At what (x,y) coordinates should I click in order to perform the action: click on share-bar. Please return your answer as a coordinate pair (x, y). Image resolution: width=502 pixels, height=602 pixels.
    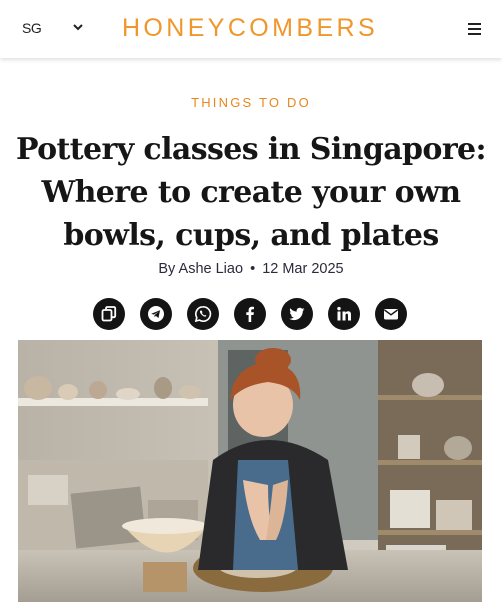
    Looking at the image, I should click on (250, 314).